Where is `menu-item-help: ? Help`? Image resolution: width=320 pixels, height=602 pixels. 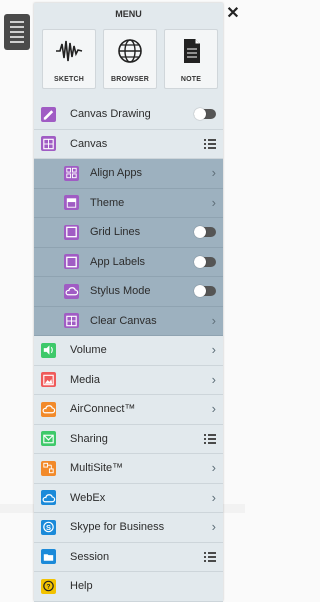
menu-item-help: ? Help is located at coordinates (128, 587).